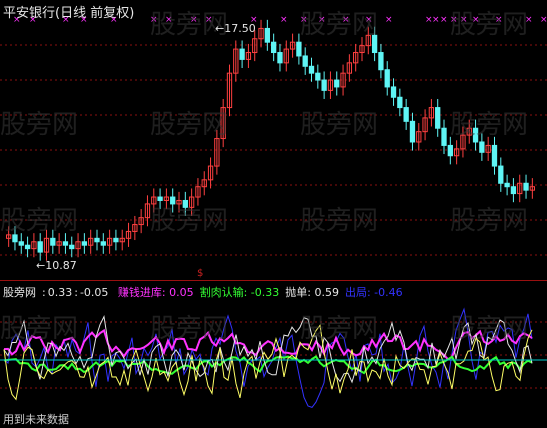 This screenshot has width=547, height=428. What do you see at coordinates (69, 13) in the screenshot?
I see `chart-title: 平安银行(日线 前复权)` at bounding box center [69, 13].